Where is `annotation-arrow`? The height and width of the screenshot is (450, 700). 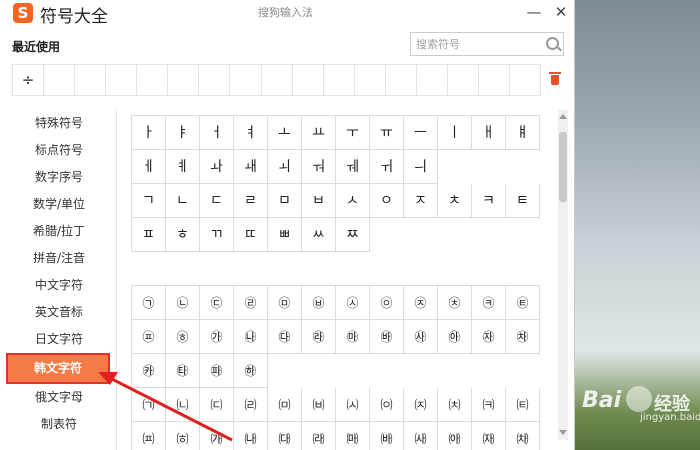
annotation-arrow is located at coordinates (165, 407).